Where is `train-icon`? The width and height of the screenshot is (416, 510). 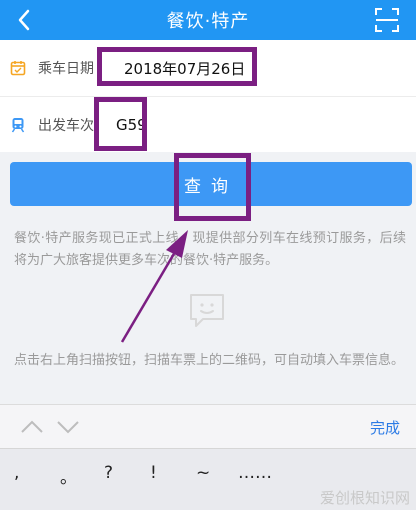
train-icon is located at coordinates (18, 124).